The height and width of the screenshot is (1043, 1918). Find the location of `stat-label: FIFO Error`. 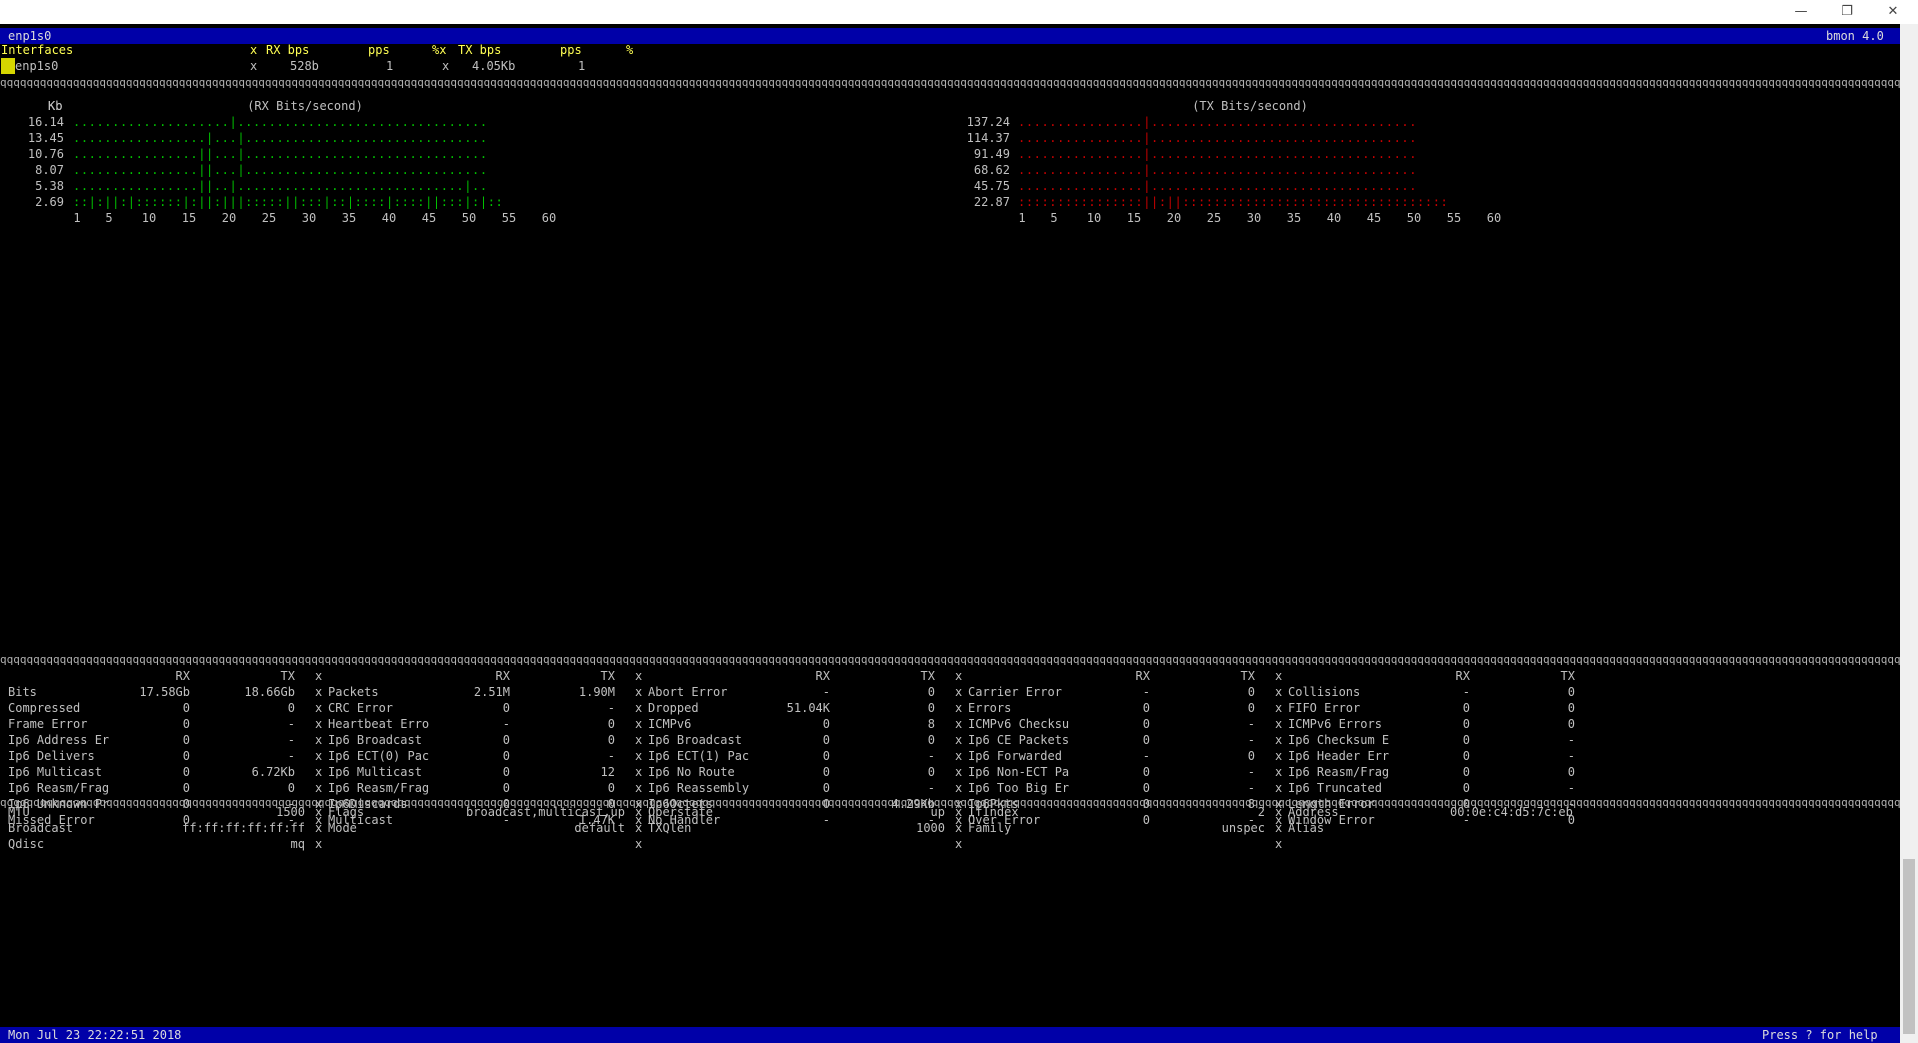

stat-label: FIFO Error is located at coordinates (1324, 708).